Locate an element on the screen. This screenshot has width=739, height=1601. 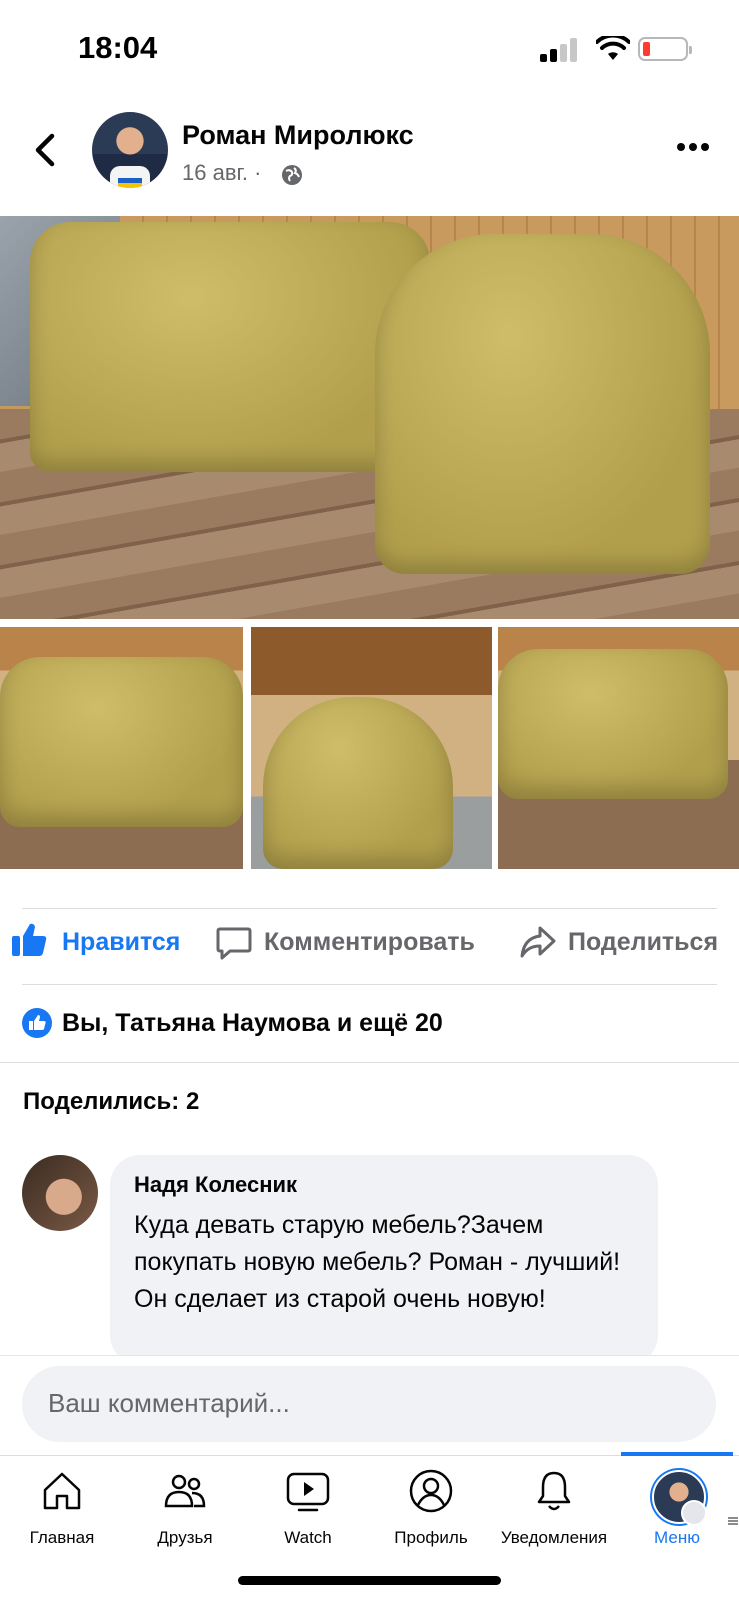
post-date: 16 авг. · is located at coordinates (221, 173).